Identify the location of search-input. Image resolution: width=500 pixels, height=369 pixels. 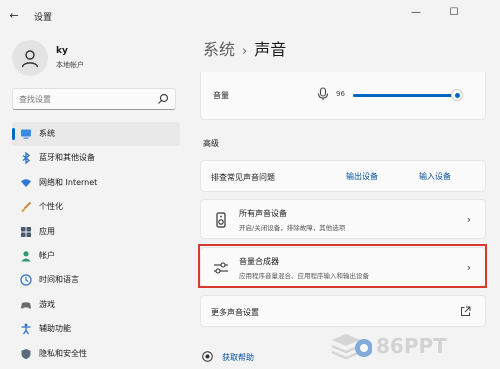
(84, 99).